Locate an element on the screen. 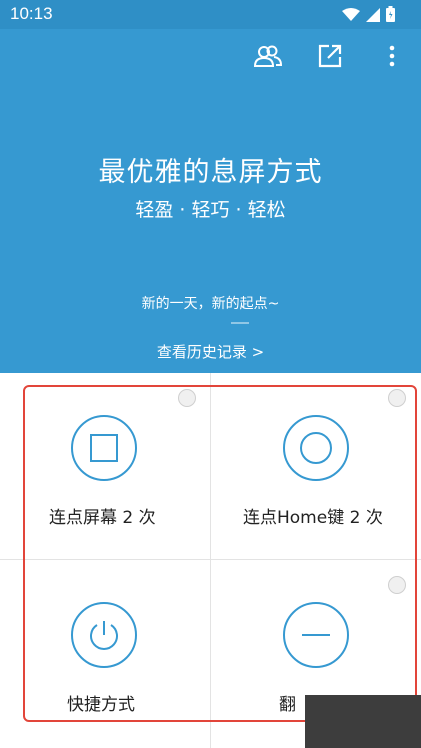 The height and width of the screenshot is (748, 421). option-double-tap-screen: 连点屏幕 2 次 is located at coordinates (105, 466).